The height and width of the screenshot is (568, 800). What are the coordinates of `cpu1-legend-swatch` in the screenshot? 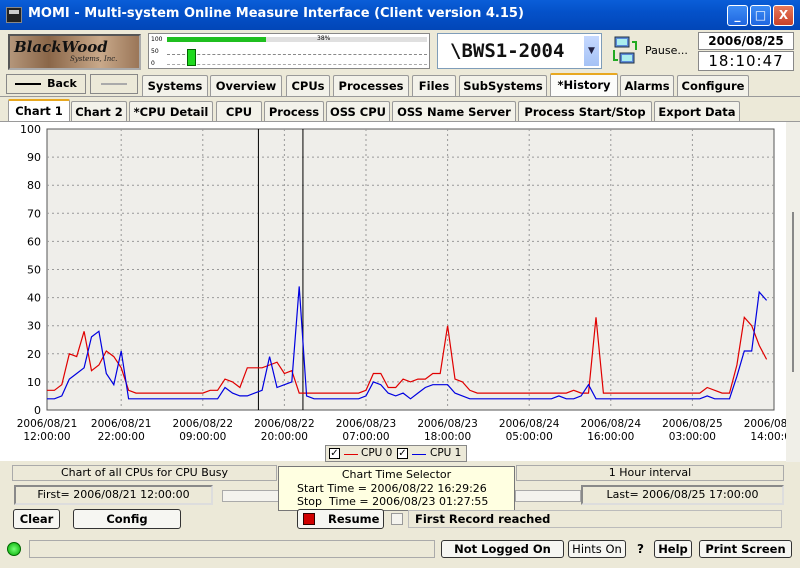 It's located at (419, 454).